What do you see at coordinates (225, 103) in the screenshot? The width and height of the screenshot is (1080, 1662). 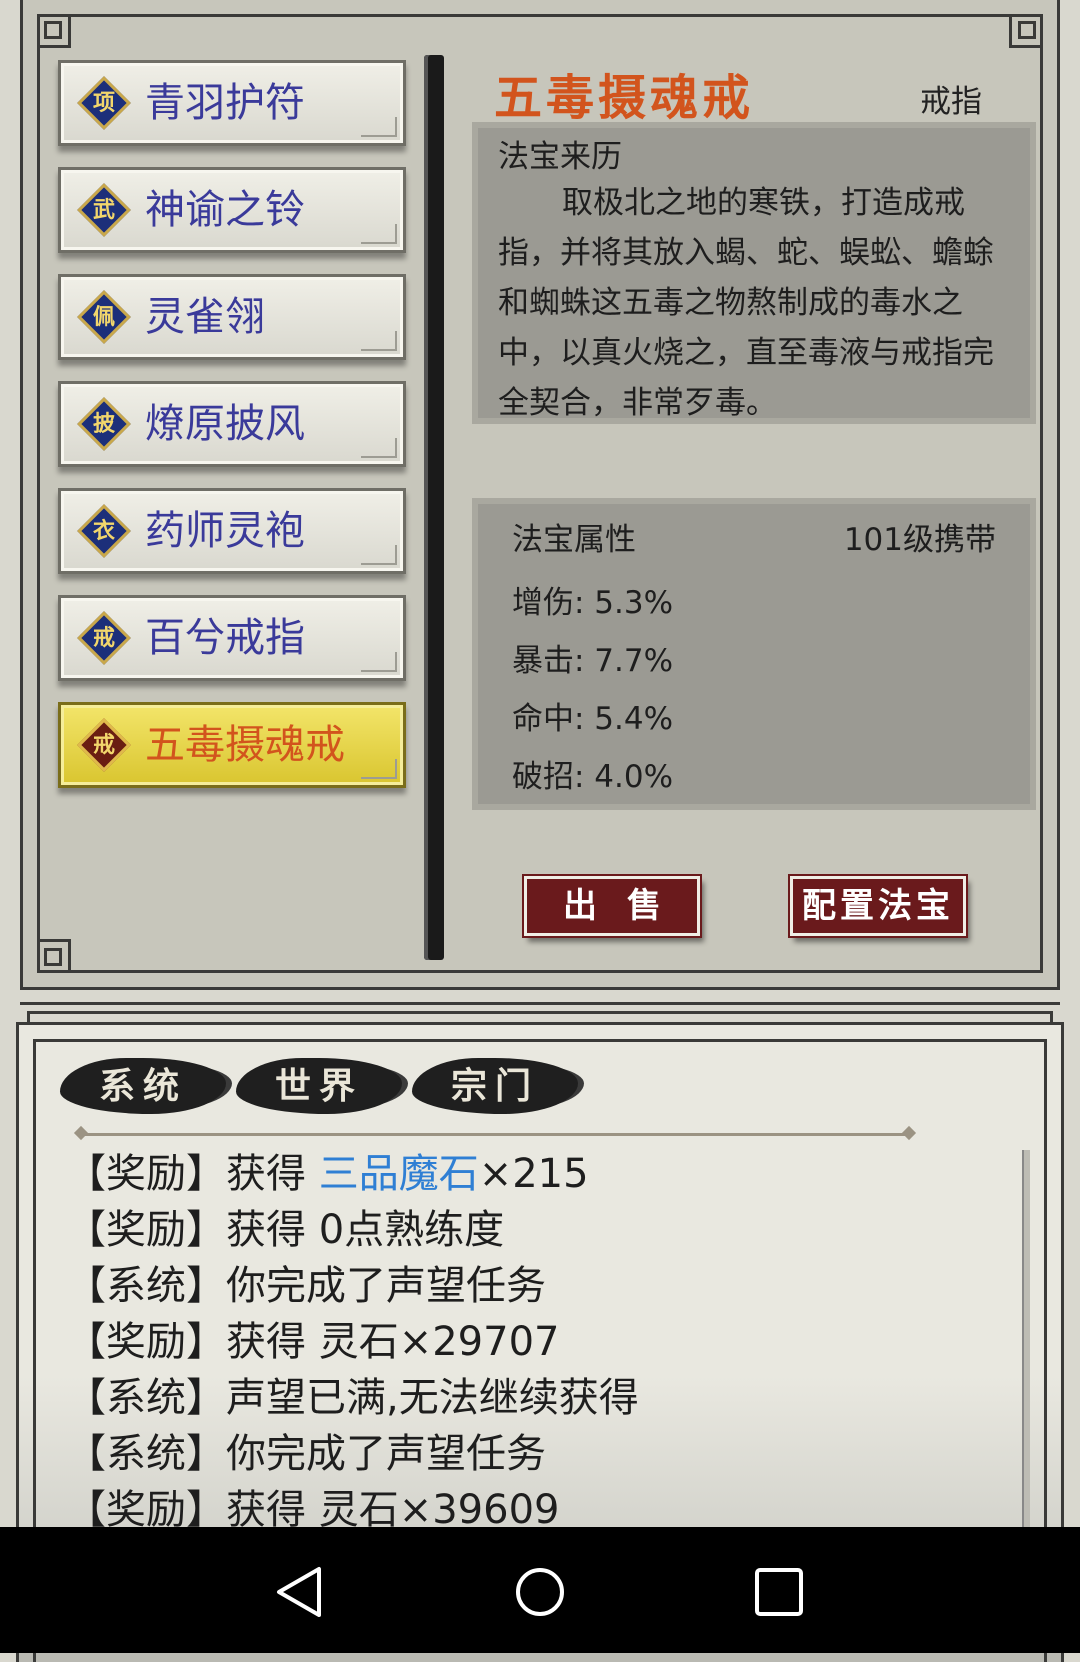 I see `item-label: 青羽护符` at bounding box center [225, 103].